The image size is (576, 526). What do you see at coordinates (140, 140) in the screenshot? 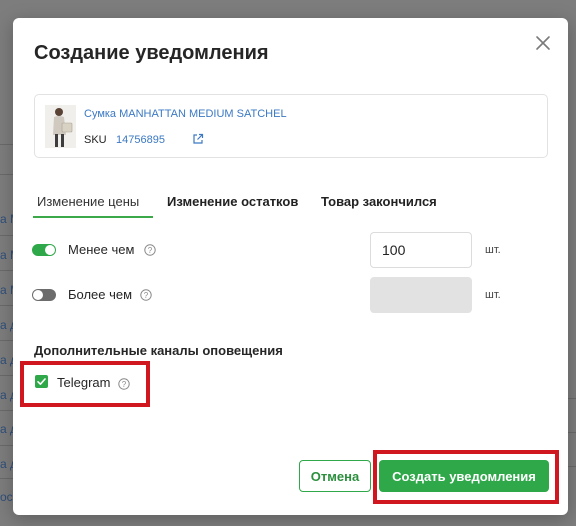
I see `sku-value-link: 14756895` at bounding box center [140, 140].